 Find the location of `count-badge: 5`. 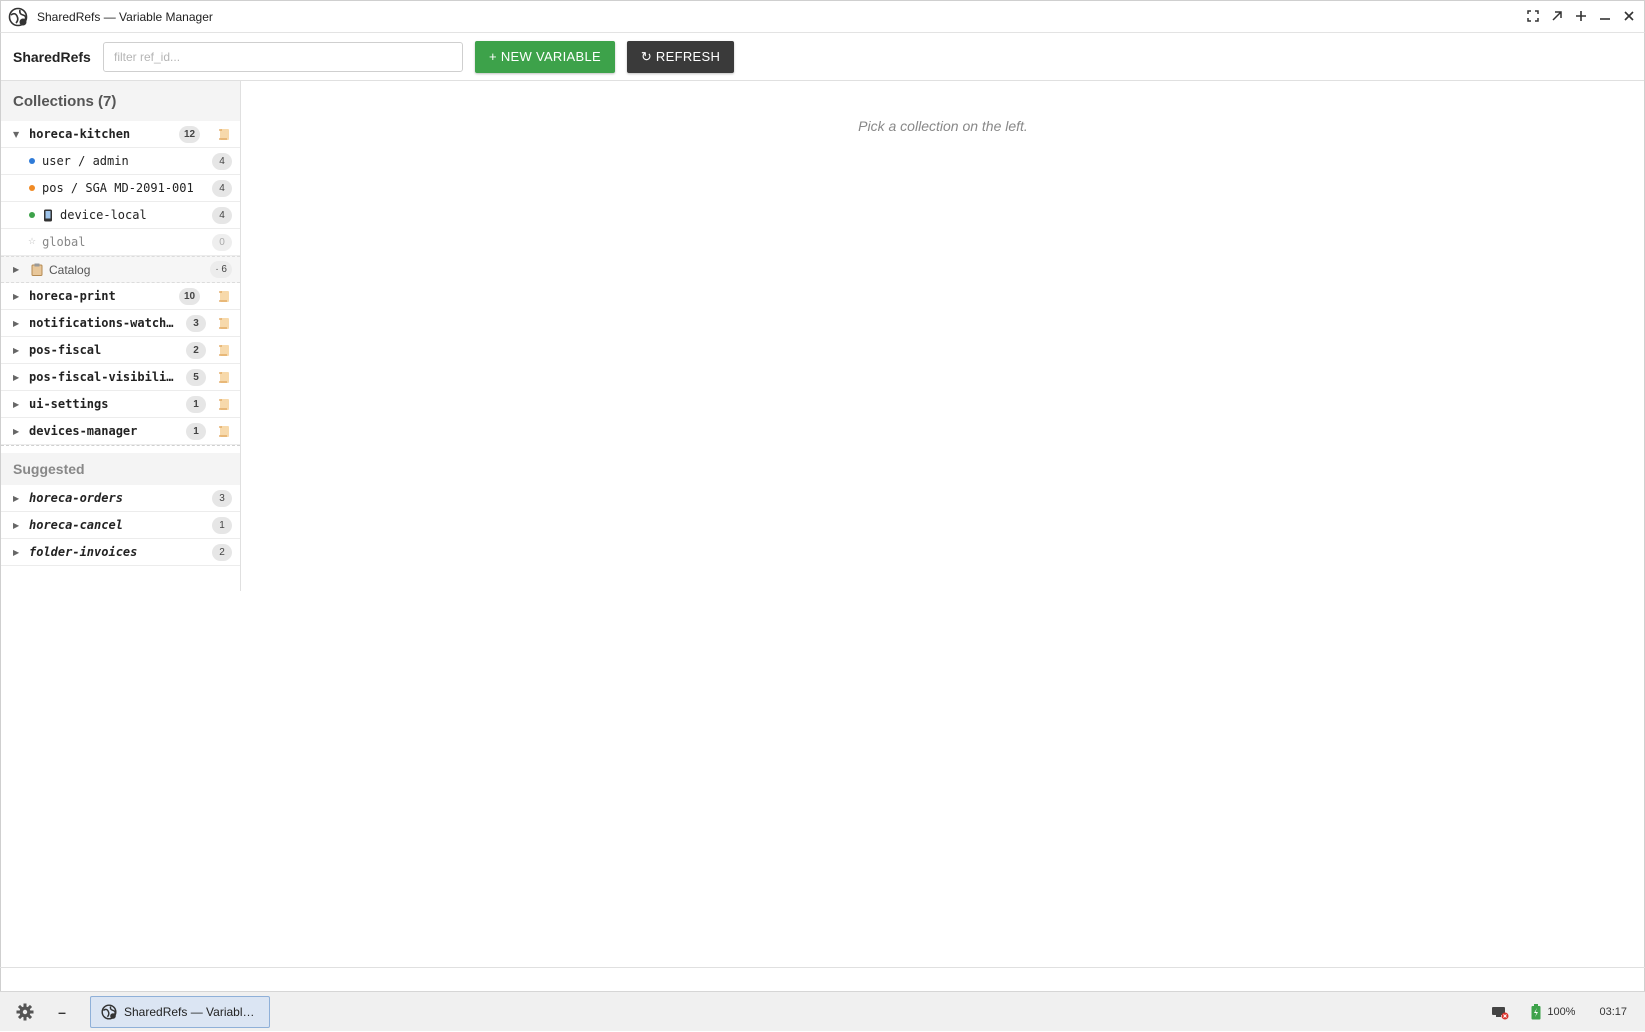

count-badge: 5 is located at coordinates (196, 377).